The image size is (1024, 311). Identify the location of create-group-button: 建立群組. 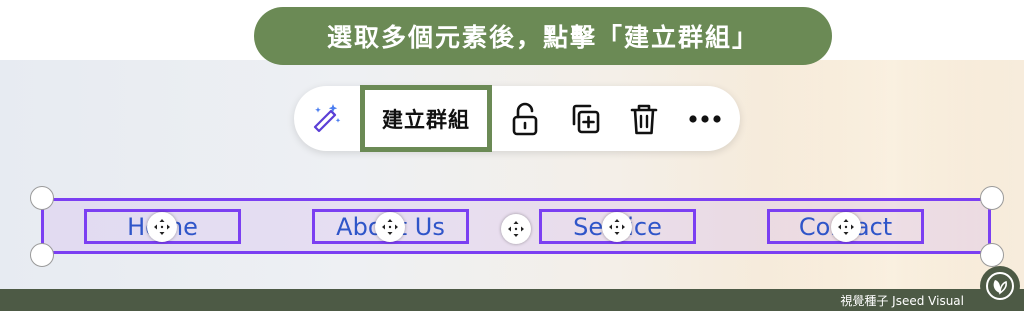
(426, 118).